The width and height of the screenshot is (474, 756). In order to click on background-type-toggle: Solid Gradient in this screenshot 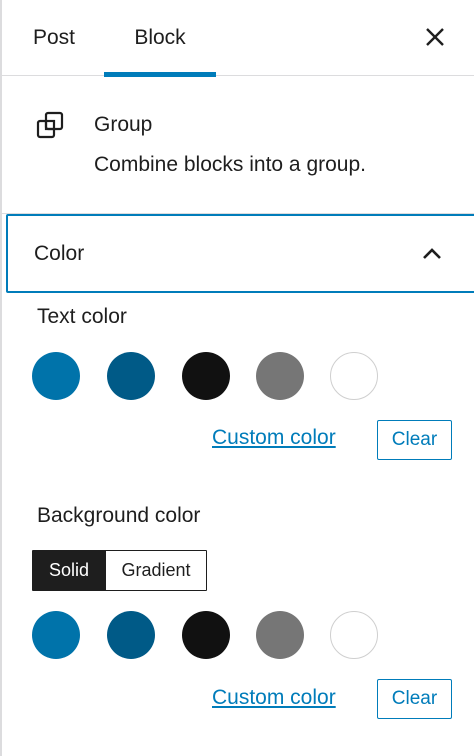, I will do `click(119, 570)`.